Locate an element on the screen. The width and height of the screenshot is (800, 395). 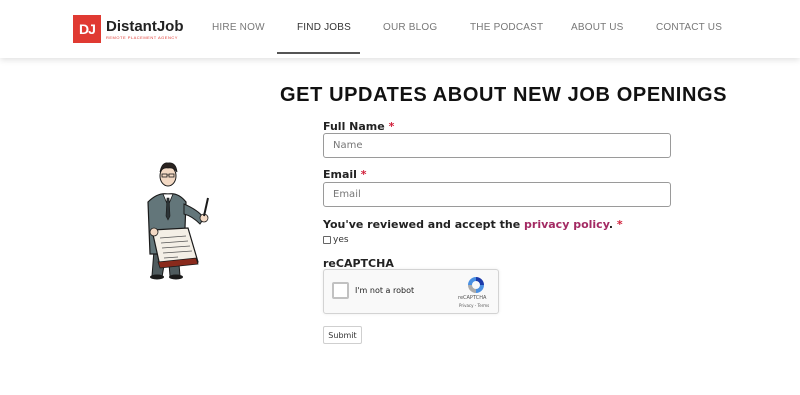
privacy-policy-link: privacy policy is located at coordinates (566, 224).